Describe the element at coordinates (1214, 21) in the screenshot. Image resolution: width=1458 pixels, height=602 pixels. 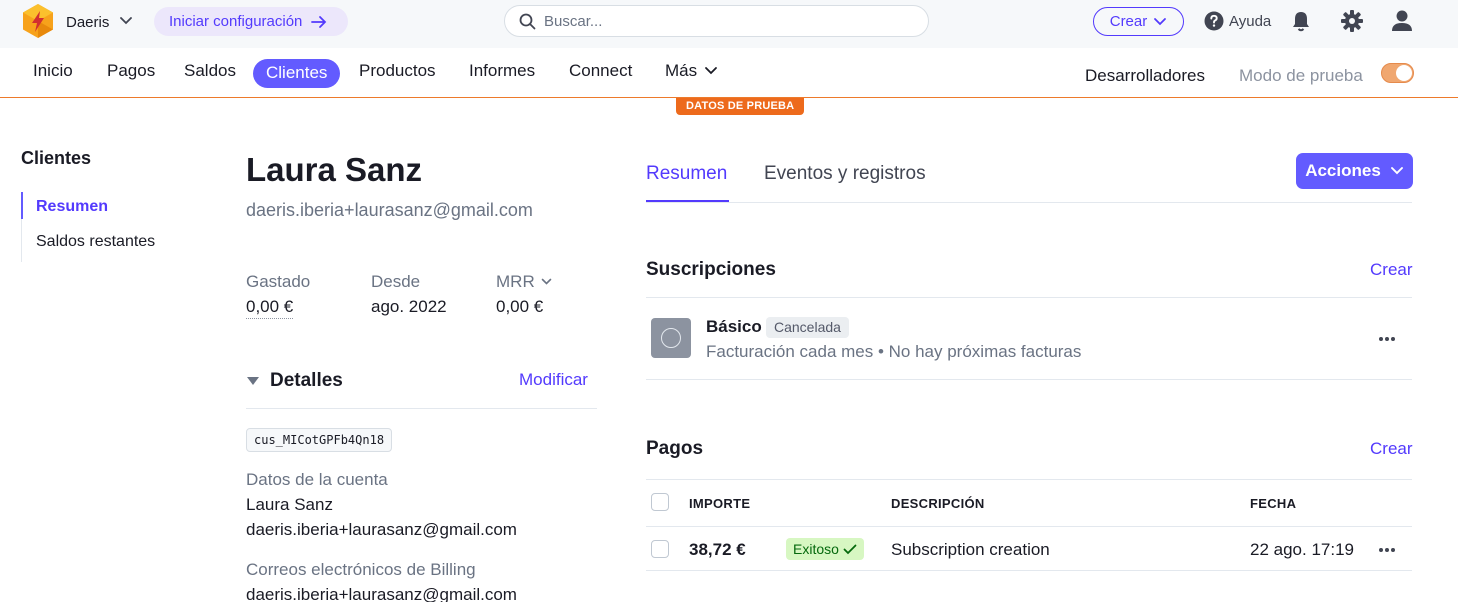
I see `help-icon` at that location.